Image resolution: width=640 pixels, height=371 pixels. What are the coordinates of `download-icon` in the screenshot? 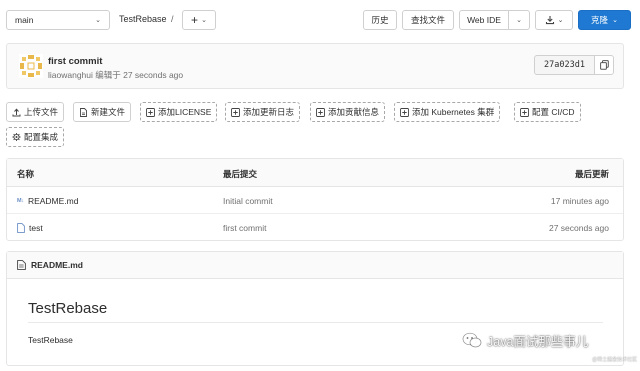 It's located at (549, 20).